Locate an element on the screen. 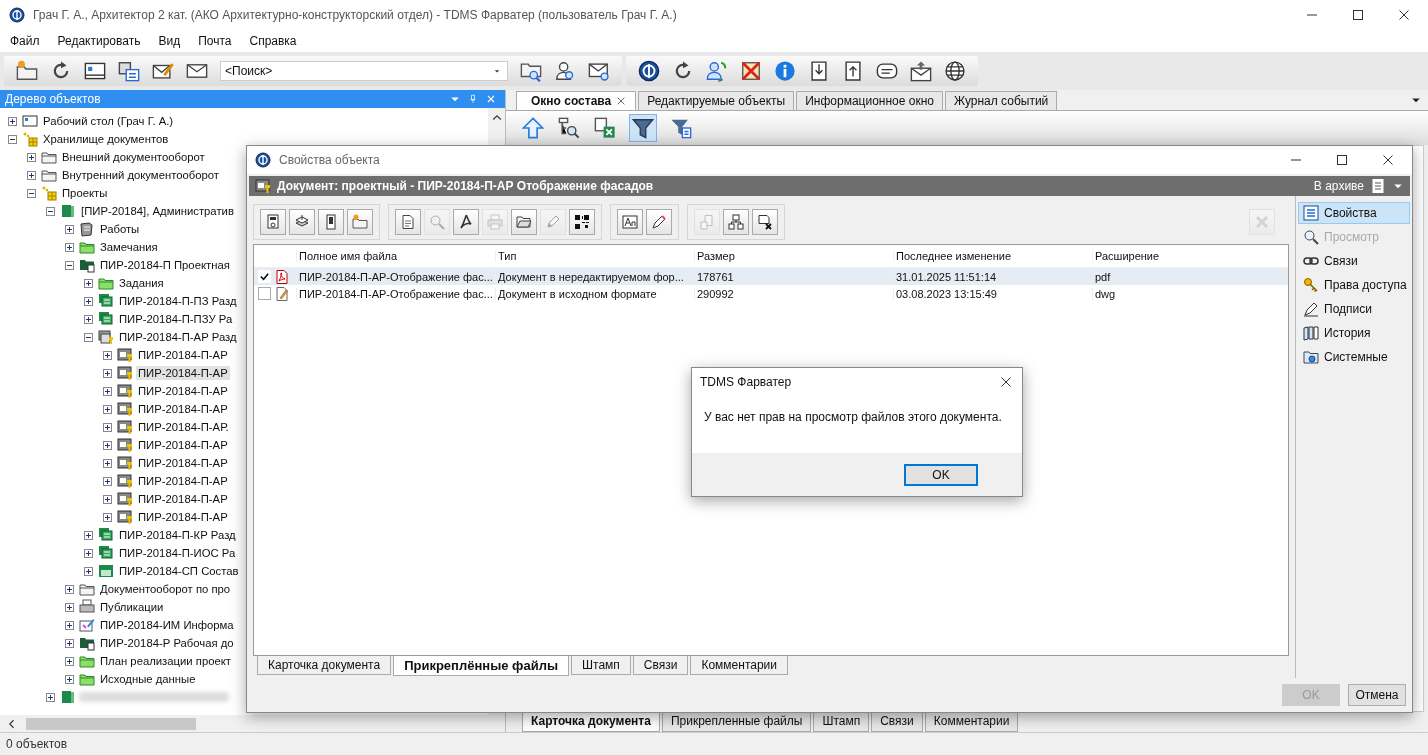  network-button is located at coordinates (736, 222).